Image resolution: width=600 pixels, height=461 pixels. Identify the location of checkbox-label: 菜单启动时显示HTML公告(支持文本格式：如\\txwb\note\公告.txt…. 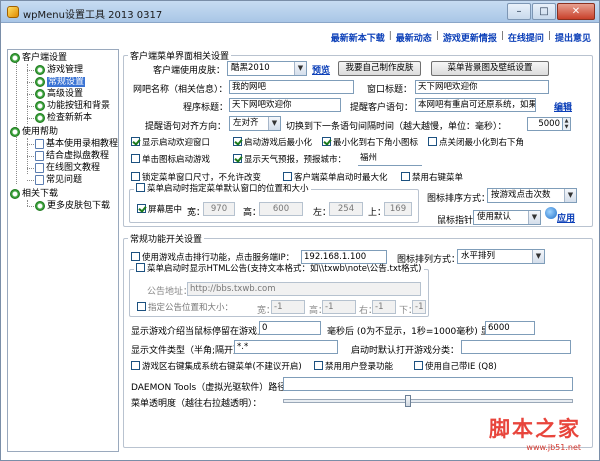
(284, 269).